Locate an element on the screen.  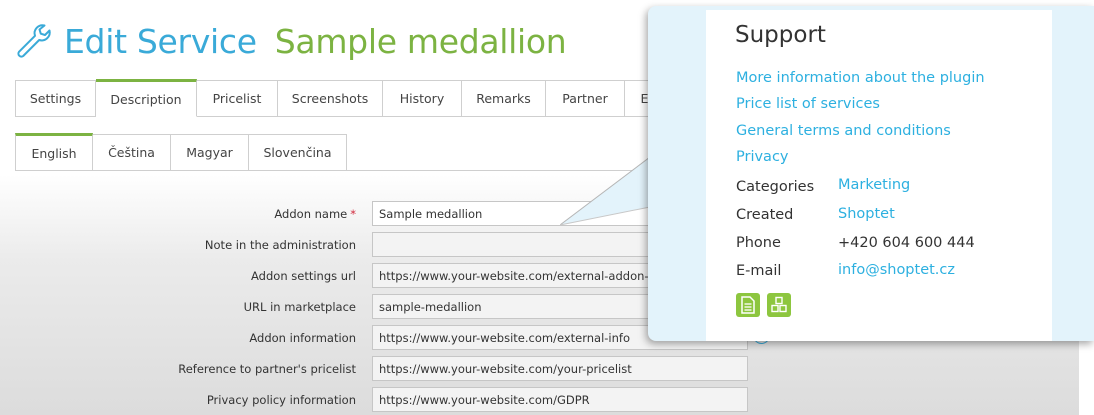
tab-slovencina: Slovenčina is located at coordinates (298, 152).